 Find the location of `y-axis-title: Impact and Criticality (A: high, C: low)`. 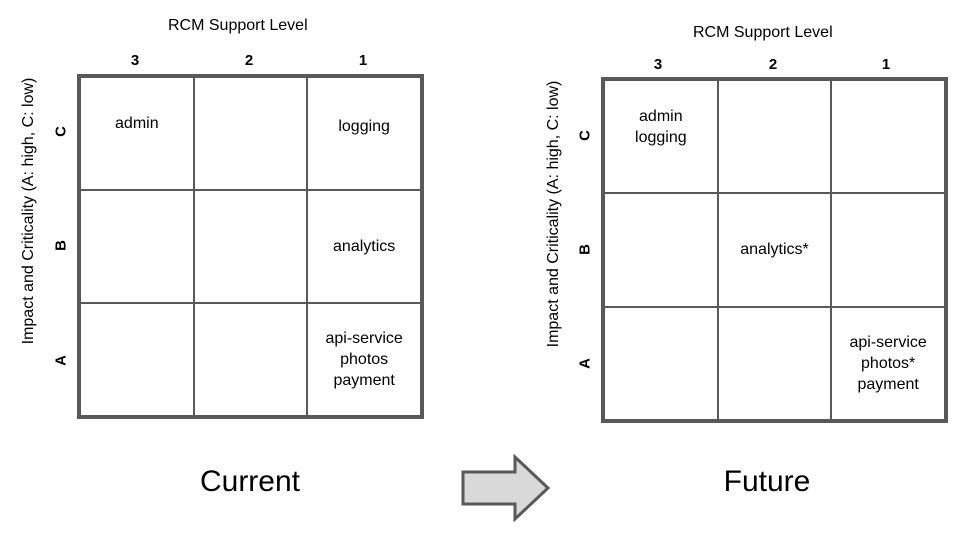

y-axis-title: Impact and Criticality (A: high, C: low) is located at coordinates (28, 211).